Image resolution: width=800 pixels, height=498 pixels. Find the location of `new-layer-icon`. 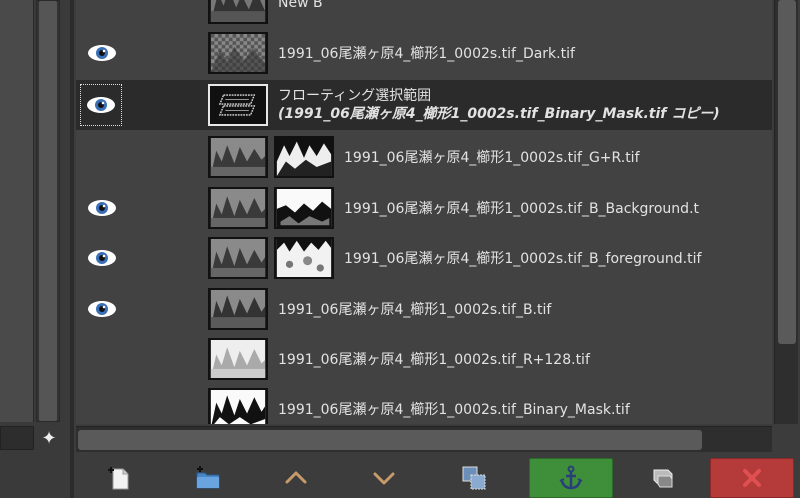

new-layer-icon is located at coordinates (118, 478).